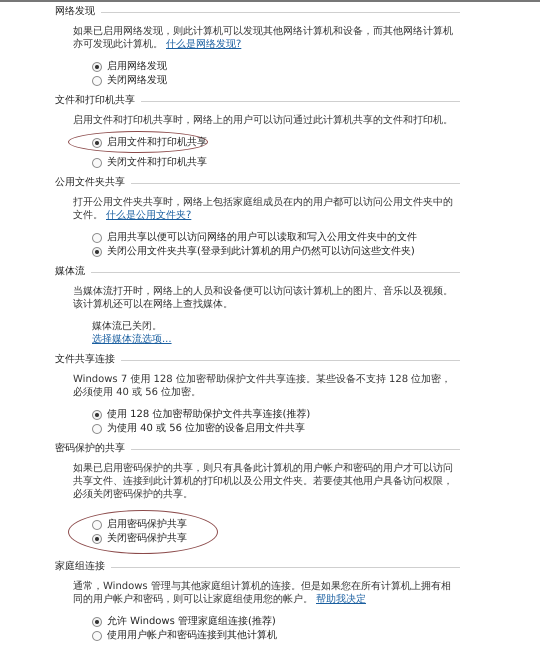  What do you see at coordinates (261, 251) in the screenshot?
I see `radio-label: 关闭公用文件夹共享(登录到此计算机的用户仍然可以访问这些文件夹)` at bounding box center [261, 251].